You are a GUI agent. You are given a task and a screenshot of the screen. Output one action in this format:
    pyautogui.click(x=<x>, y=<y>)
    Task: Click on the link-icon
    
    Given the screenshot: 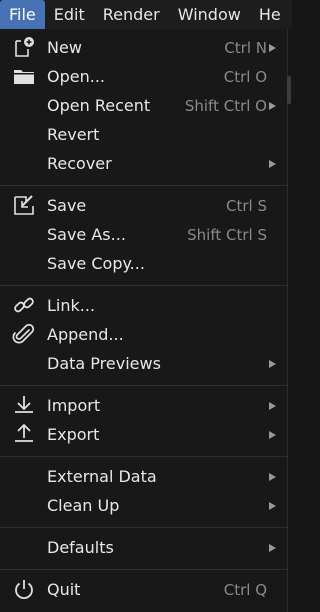 What is the action you would take?
    pyautogui.click(x=24, y=305)
    